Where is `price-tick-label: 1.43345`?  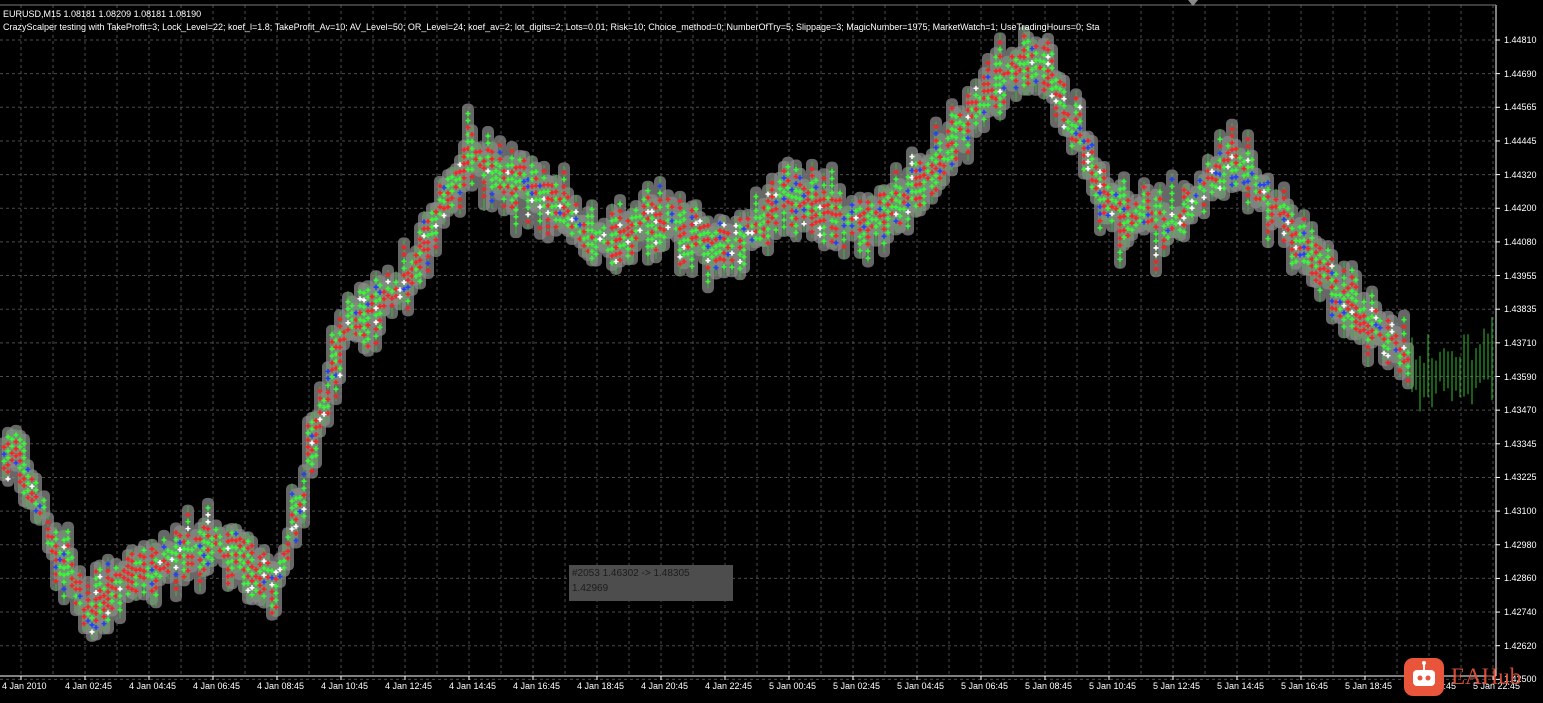
price-tick-label: 1.43345 is located at coordinates (1520, 443).